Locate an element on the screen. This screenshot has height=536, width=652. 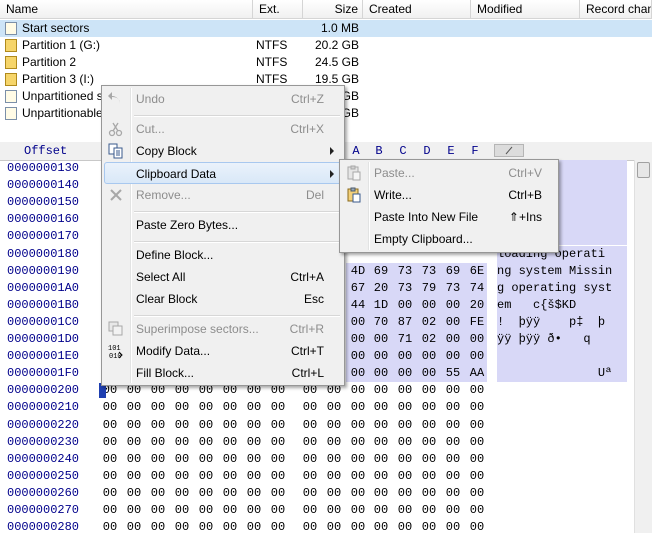
menu-item-undo: Undo Ctrl+Z is located at coordinates (223, 99).